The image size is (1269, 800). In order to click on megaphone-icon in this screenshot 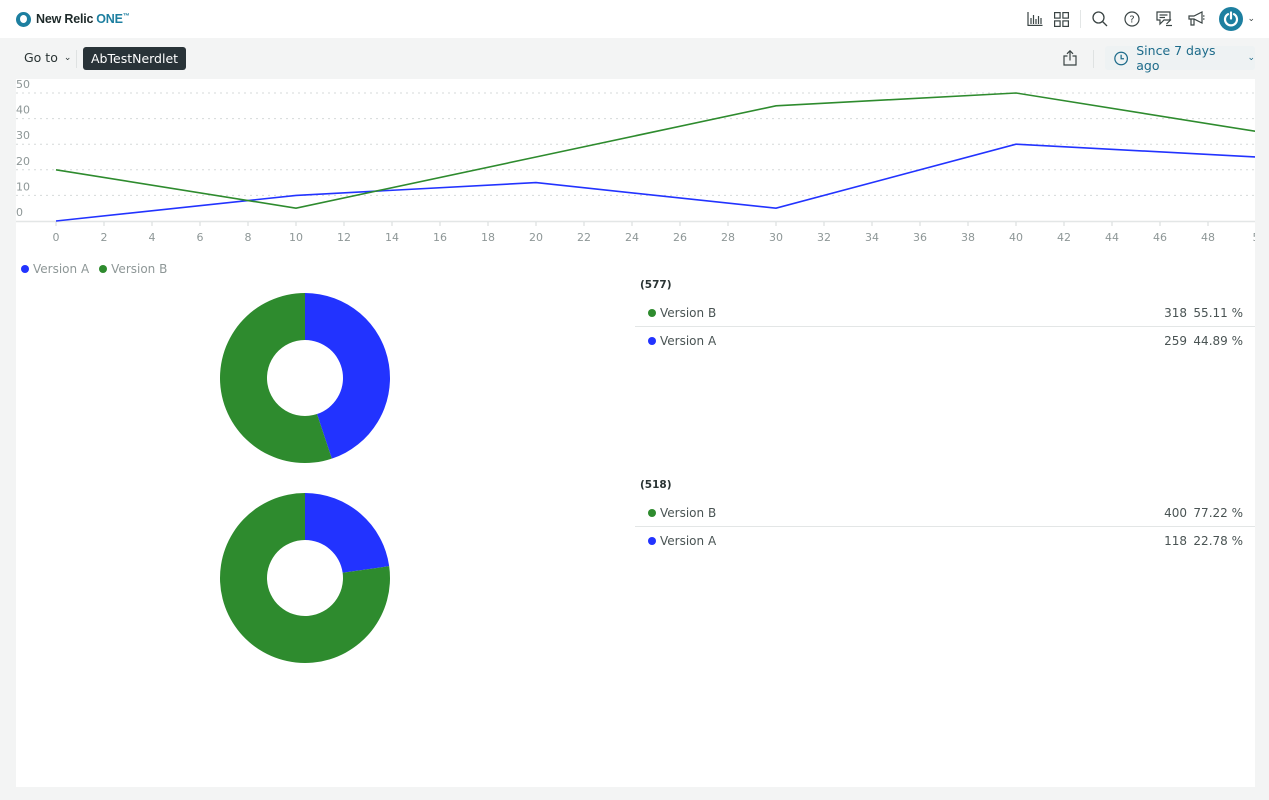, I will do `click(1196, 19)`.